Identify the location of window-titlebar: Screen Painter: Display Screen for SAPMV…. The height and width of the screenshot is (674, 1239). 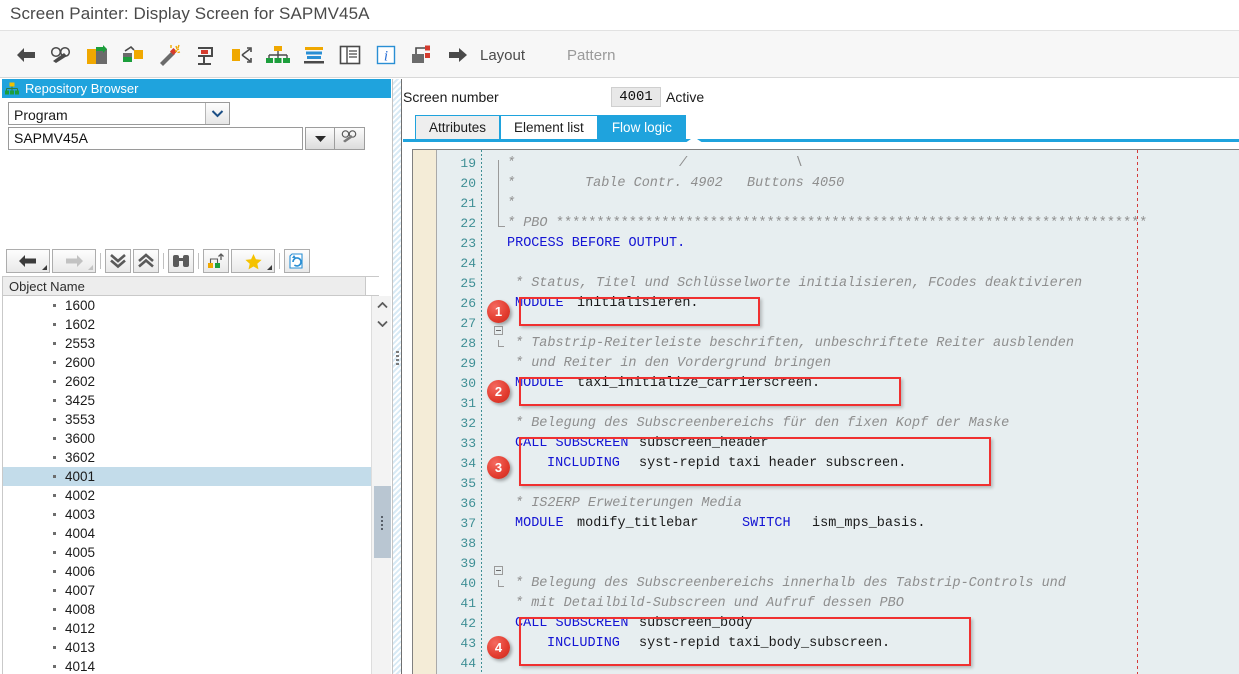
(619, 15).